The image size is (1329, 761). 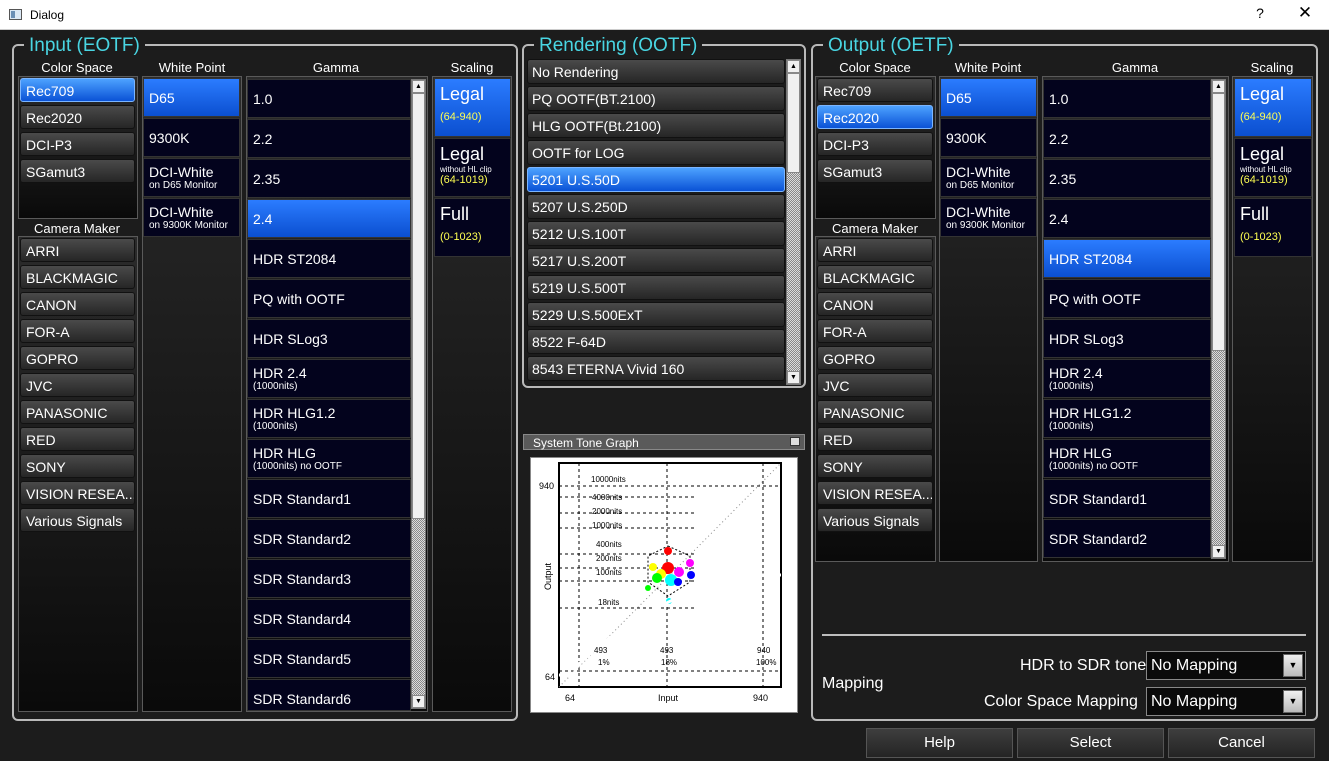 What do you see at coordinates (1127, 258) in the screenshot?
I see `output-gamma-item: HDR ST2084` at bounding box center [1127, 258].